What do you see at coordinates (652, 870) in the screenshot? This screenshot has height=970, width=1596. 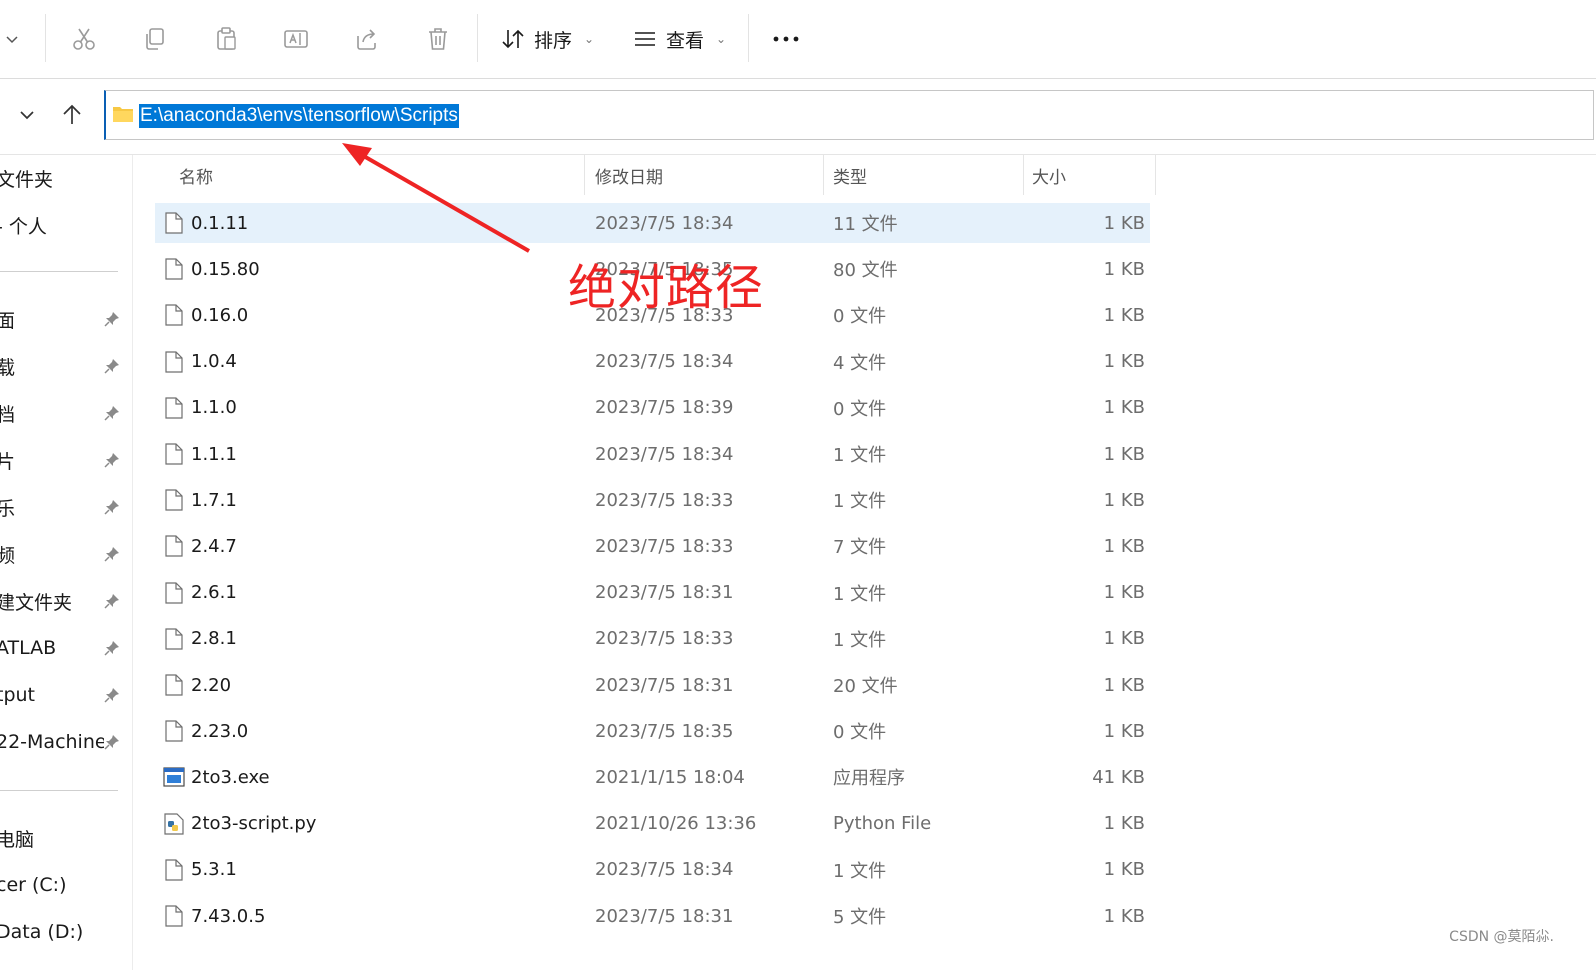 I see `file-row: 5.3.1 2023/7/5 18:34 1 文件 1 KB` at bounding box center [652, 870].